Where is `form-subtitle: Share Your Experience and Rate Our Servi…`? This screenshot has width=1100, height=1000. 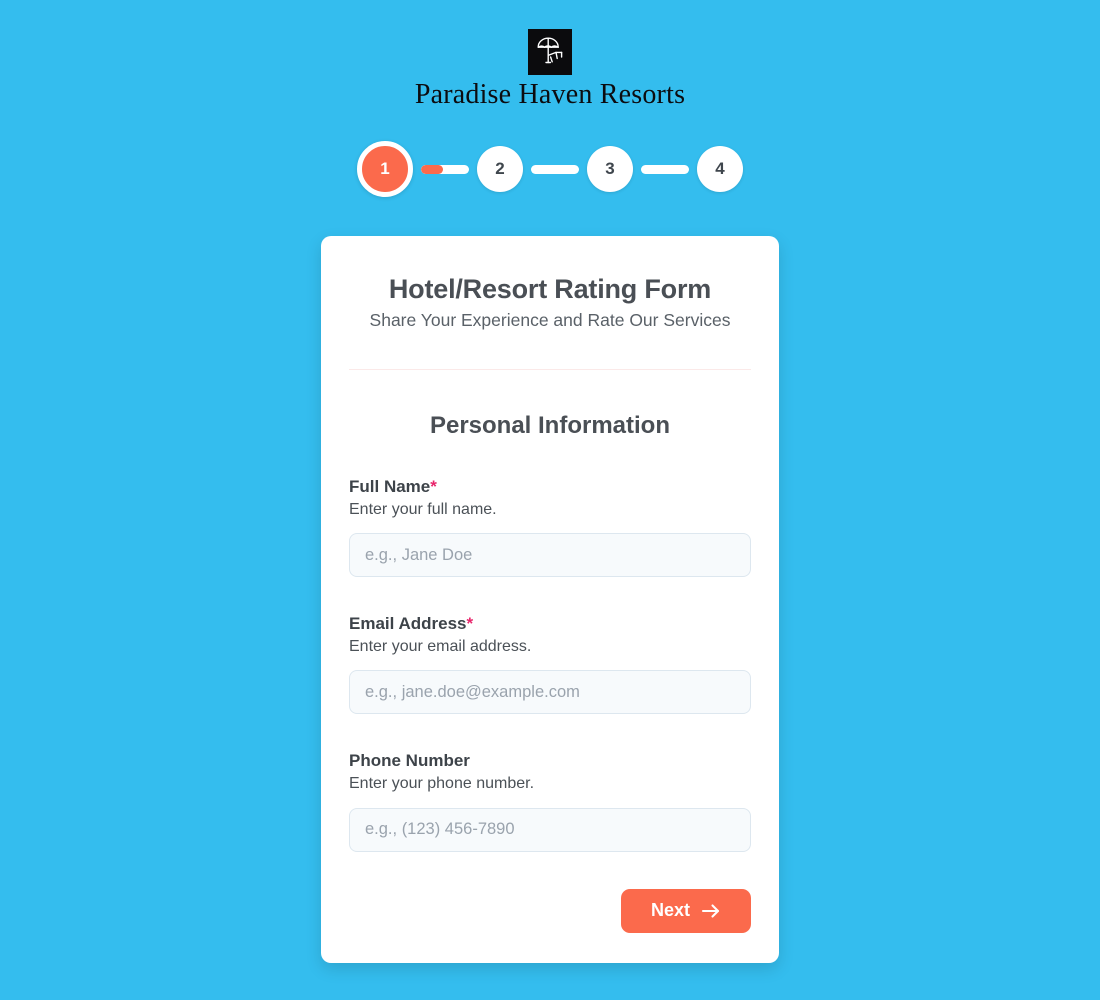
form-subtitle: Share Your Experience and Rate Our Servi… is located at coordinates (550, 320).